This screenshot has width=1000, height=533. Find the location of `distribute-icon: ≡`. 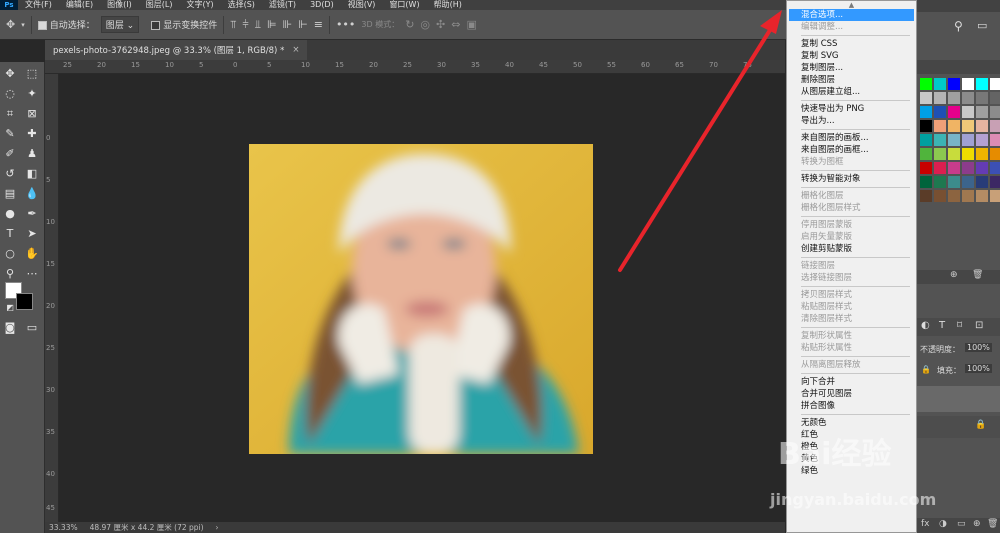

distribute-icon: ≡ is located at coordinates (318, 24).